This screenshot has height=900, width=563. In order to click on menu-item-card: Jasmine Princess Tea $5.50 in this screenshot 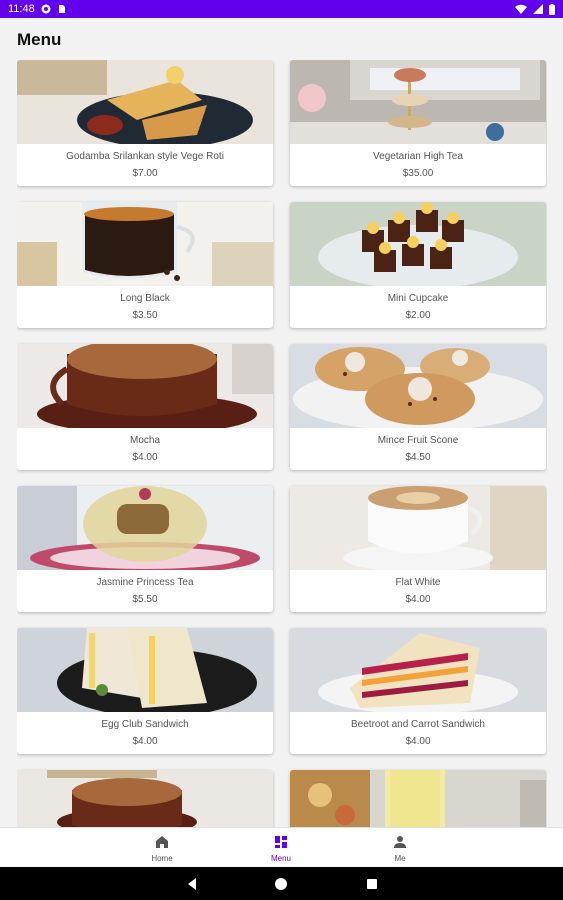, I will do `click(145, 549)`.